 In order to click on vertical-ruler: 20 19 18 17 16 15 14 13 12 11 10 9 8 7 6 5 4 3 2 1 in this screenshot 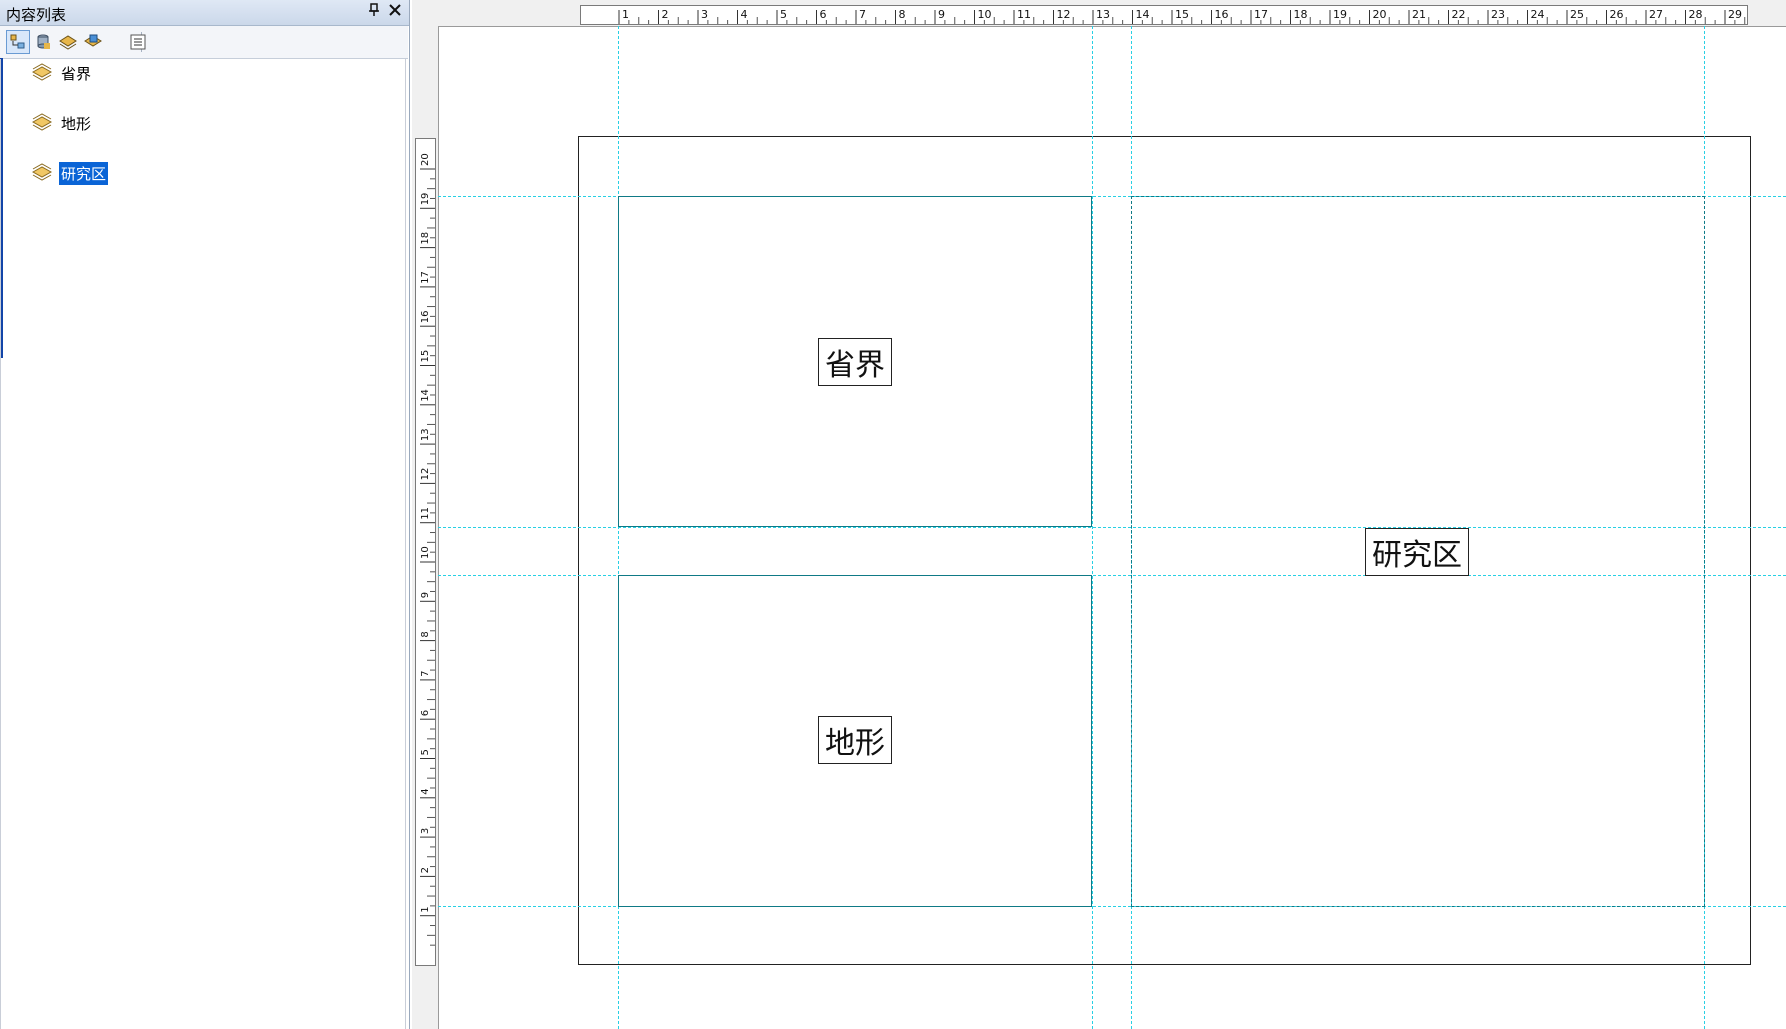, I will do `click(425, 552)`.